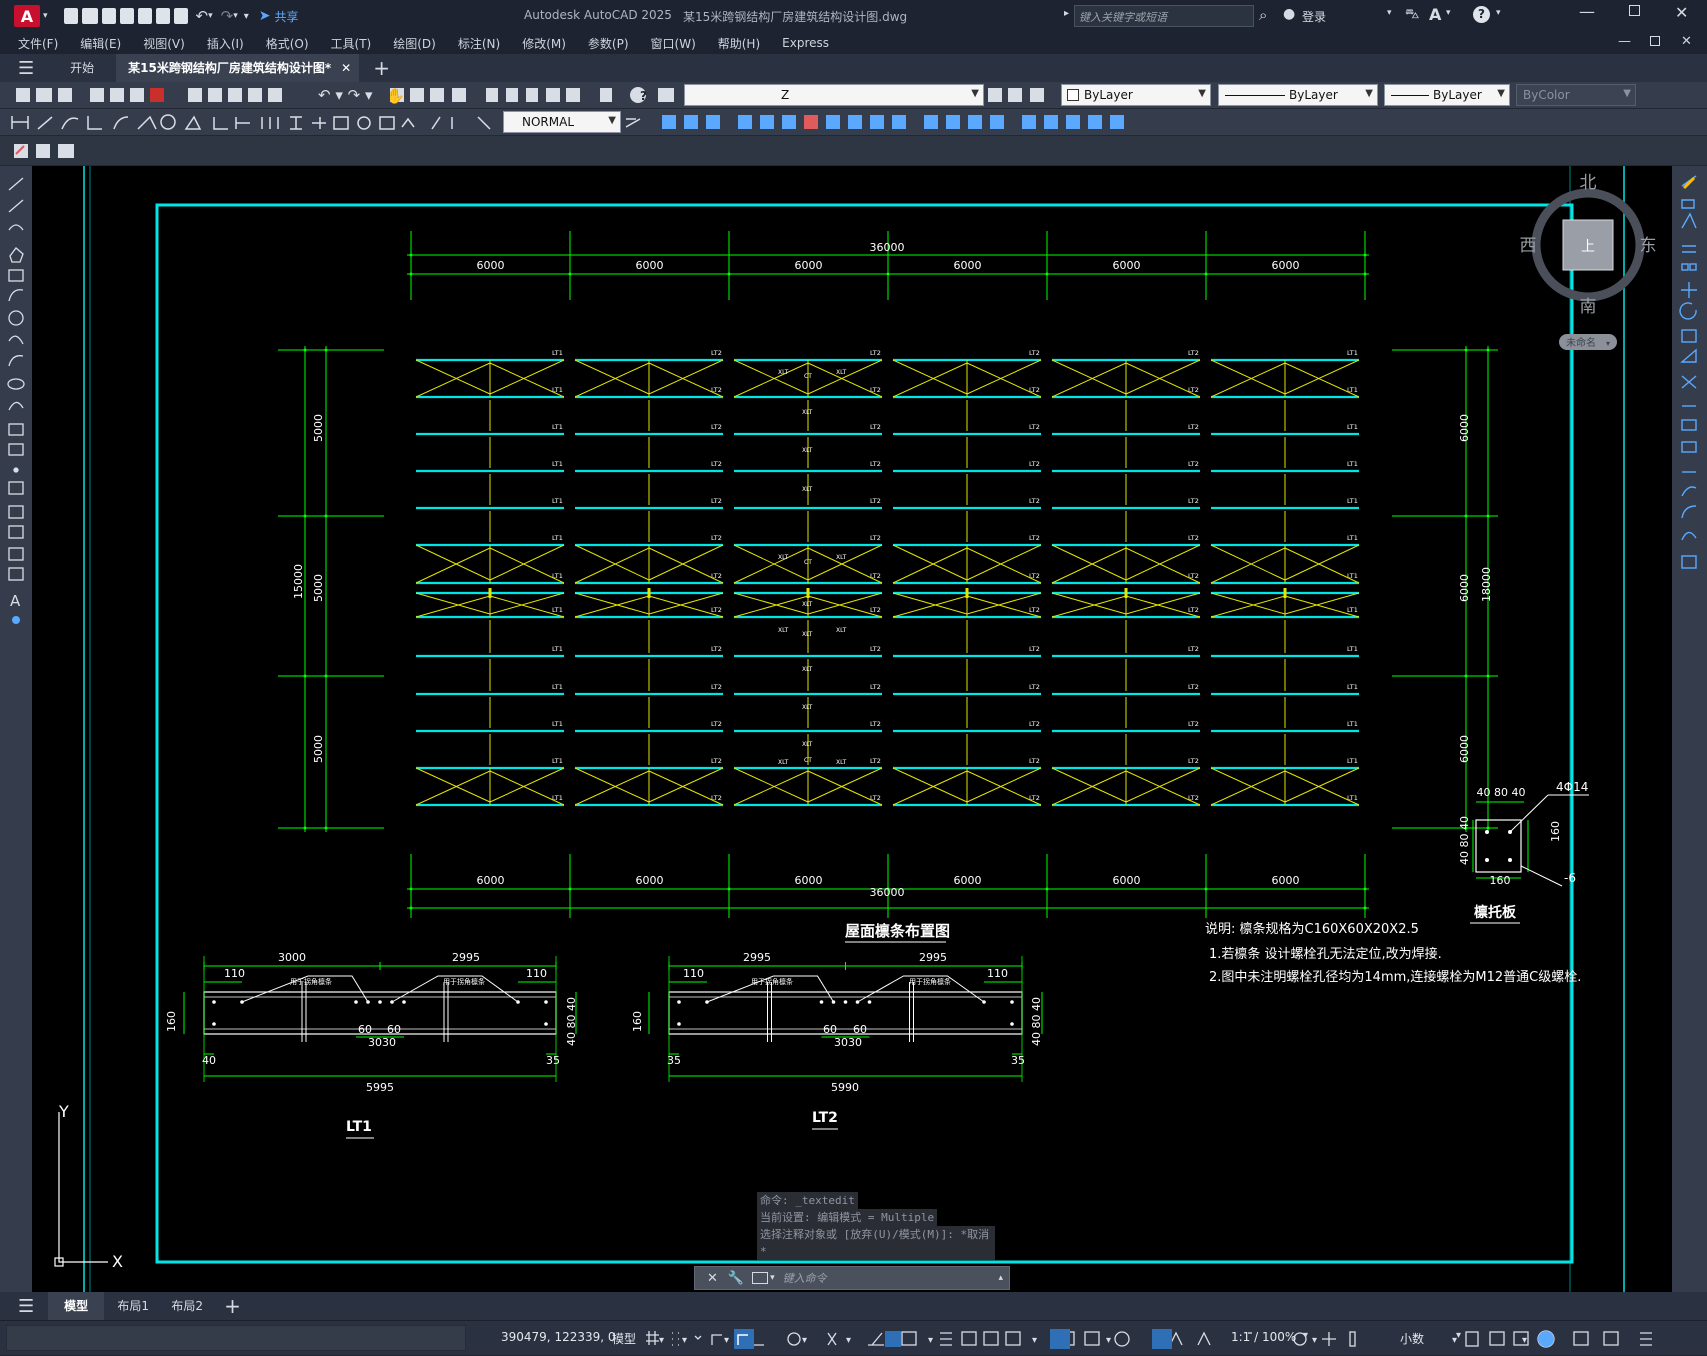 The height and width of the screenshot is (1356, 1707). I want to click on minimize-icon: —, so click(1587, 11).